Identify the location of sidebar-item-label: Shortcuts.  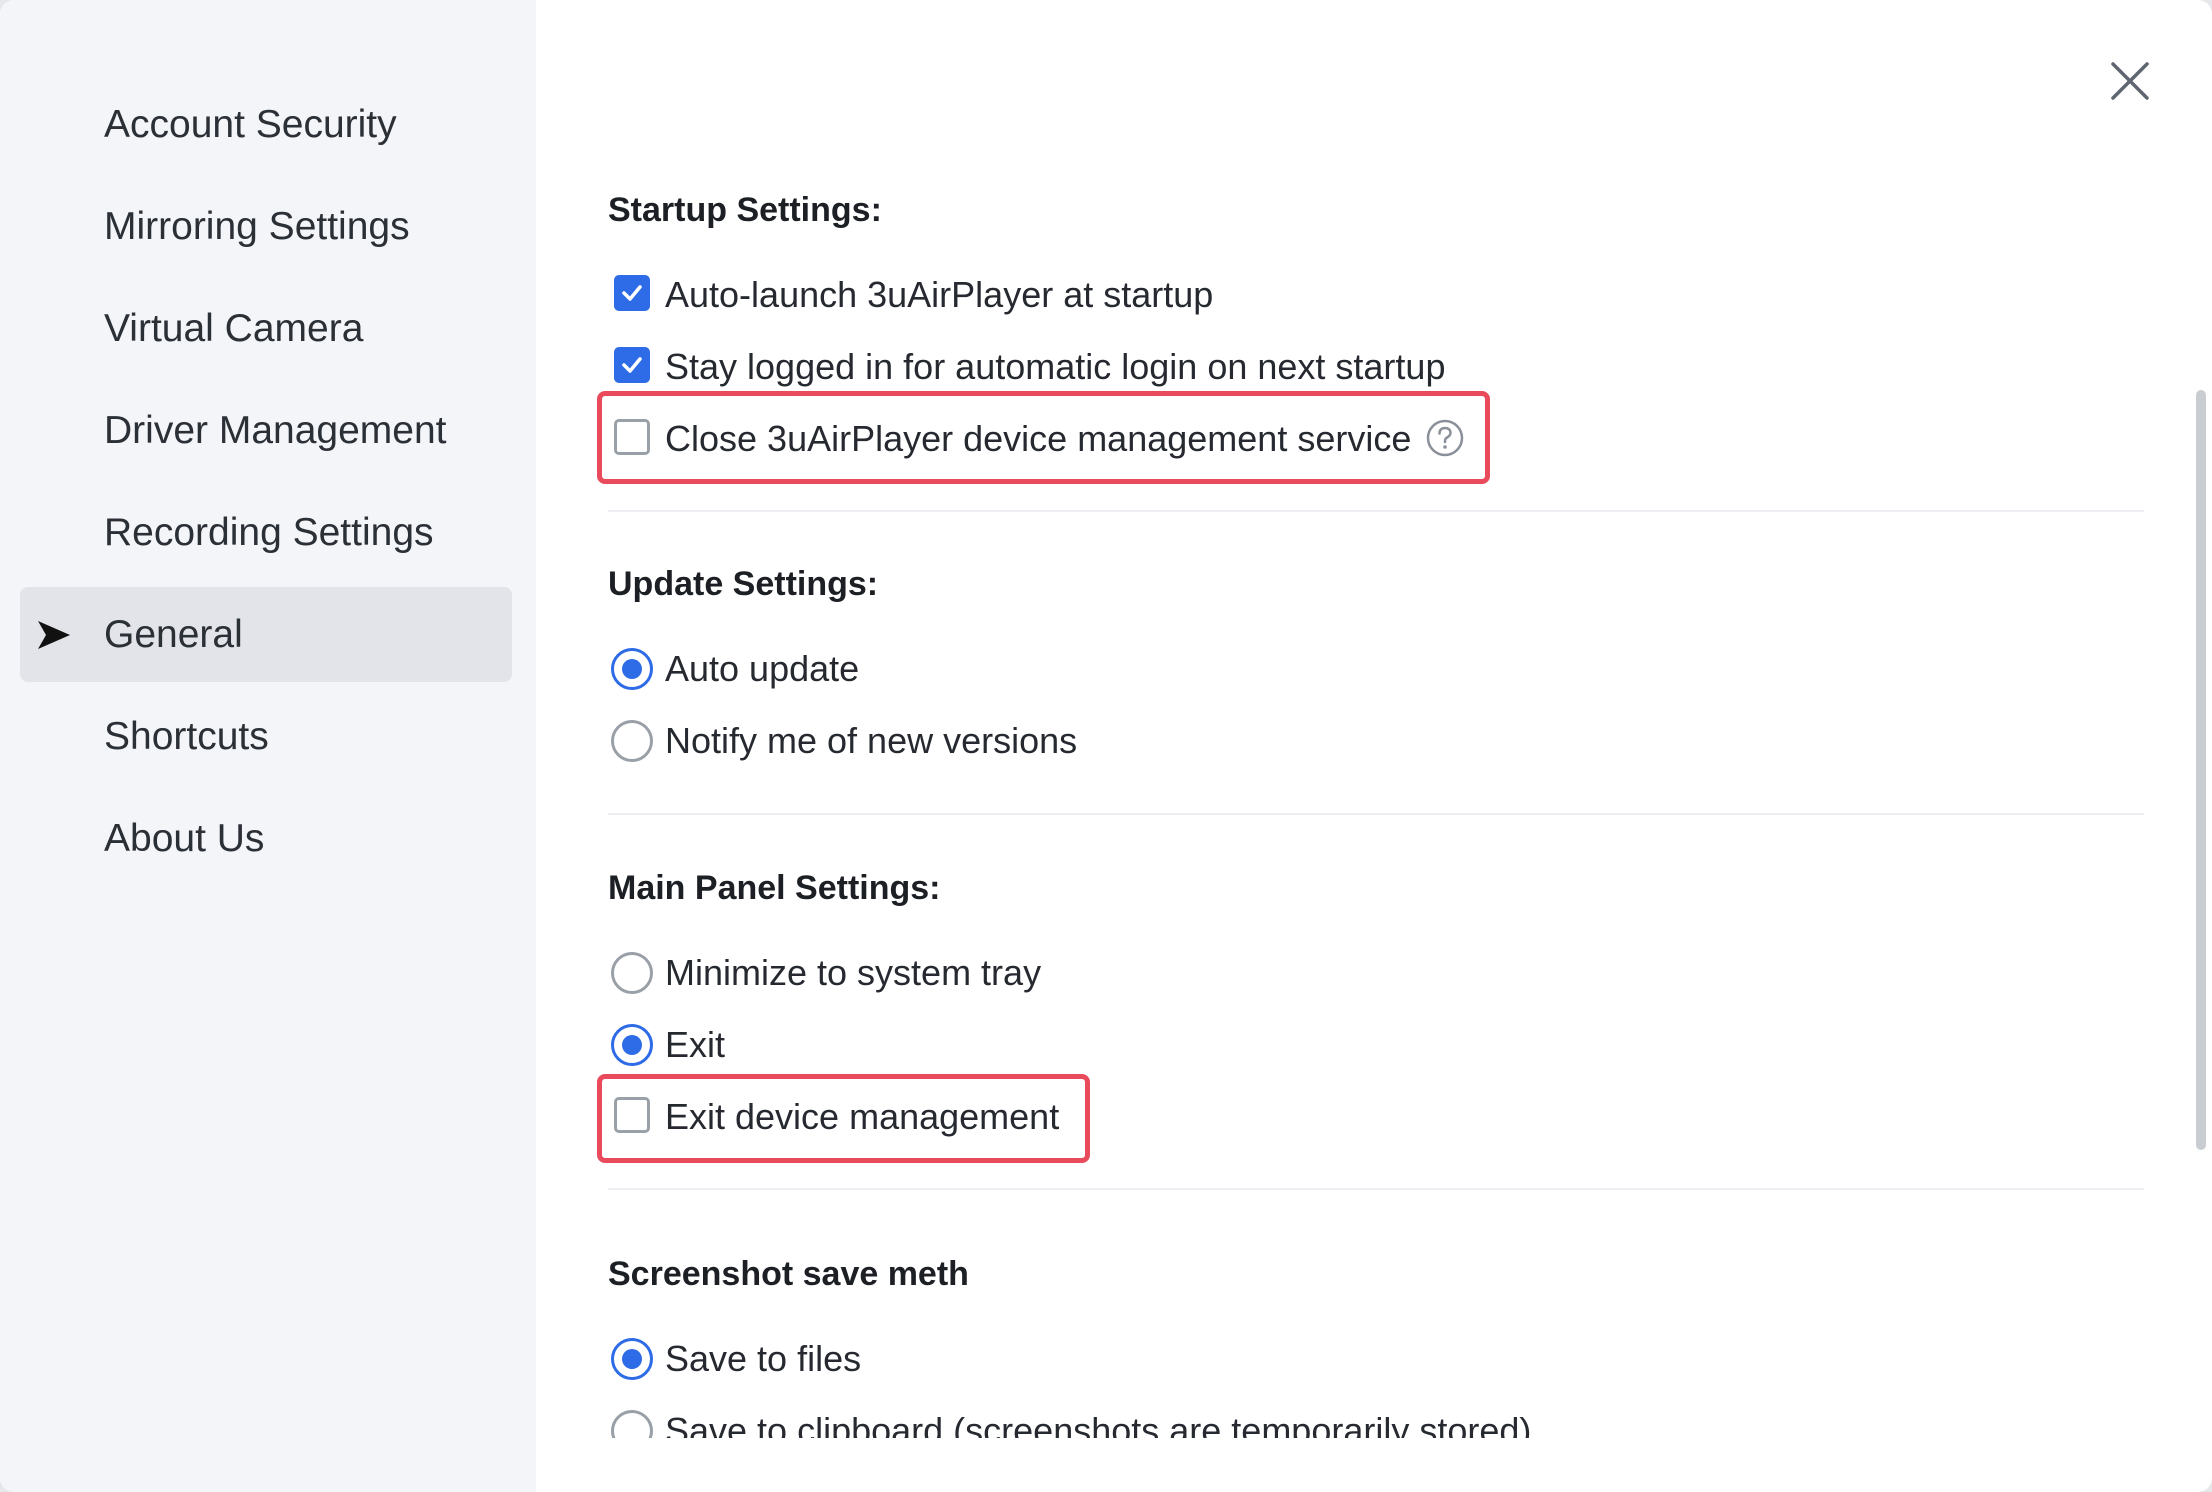
(186, 736).